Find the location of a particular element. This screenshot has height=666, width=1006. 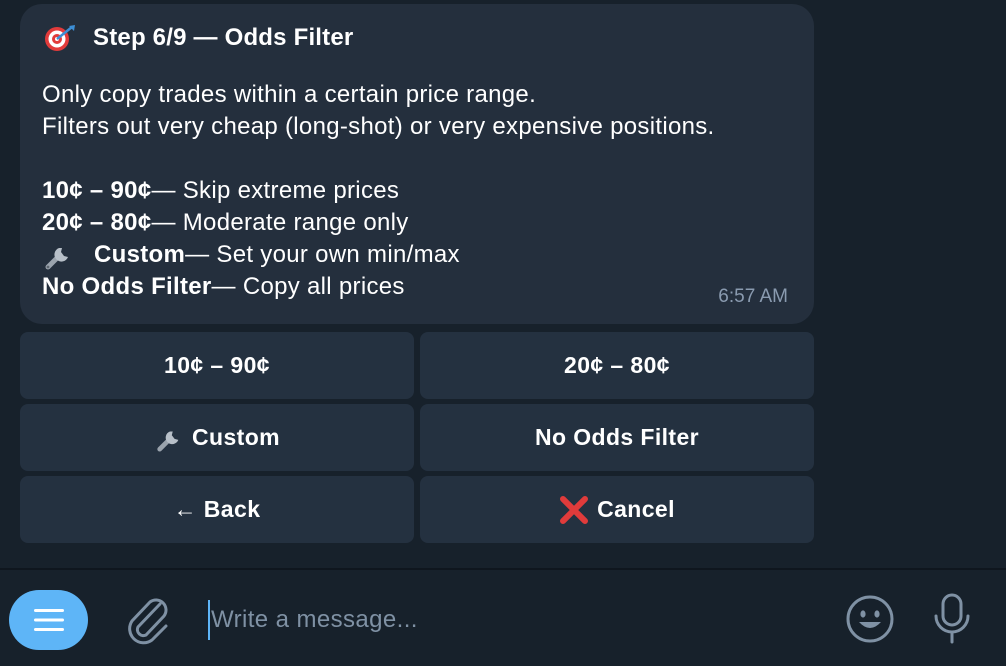

option-line-2: 20¢ – 80¢ — Moderate range only is located at coordinates (417, 223).